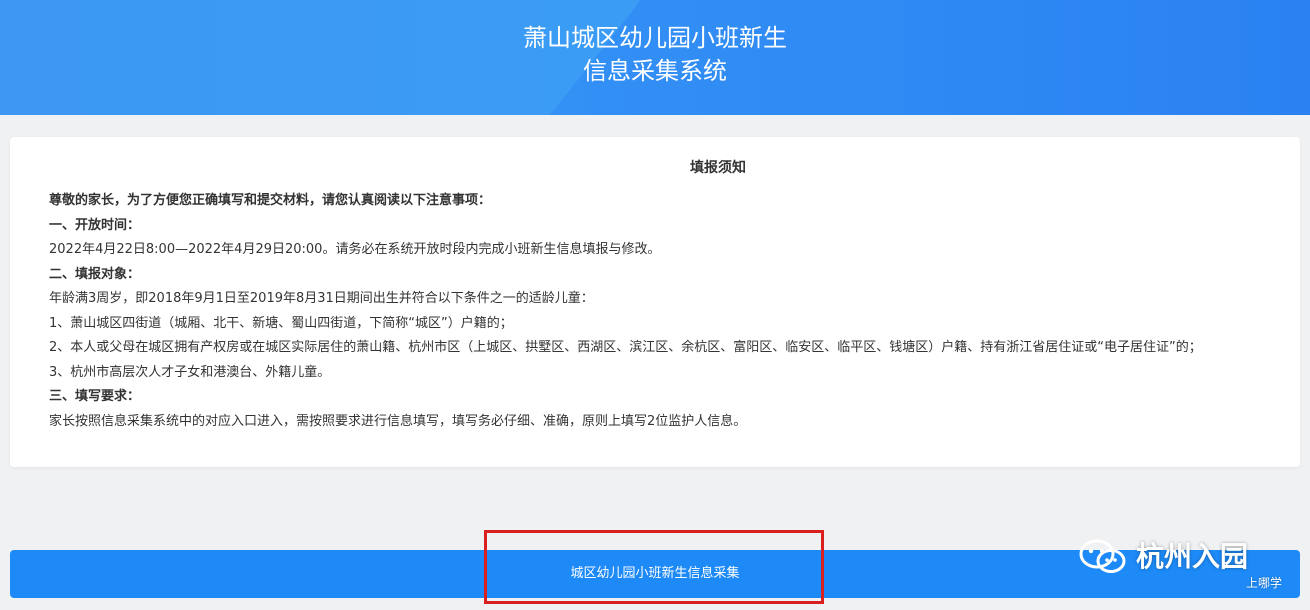 This screenshot has height=610, width=1310. Describe the element at coordinates (718, 168) in the screenshot. I see `notice-title: 填报须知` at that location.